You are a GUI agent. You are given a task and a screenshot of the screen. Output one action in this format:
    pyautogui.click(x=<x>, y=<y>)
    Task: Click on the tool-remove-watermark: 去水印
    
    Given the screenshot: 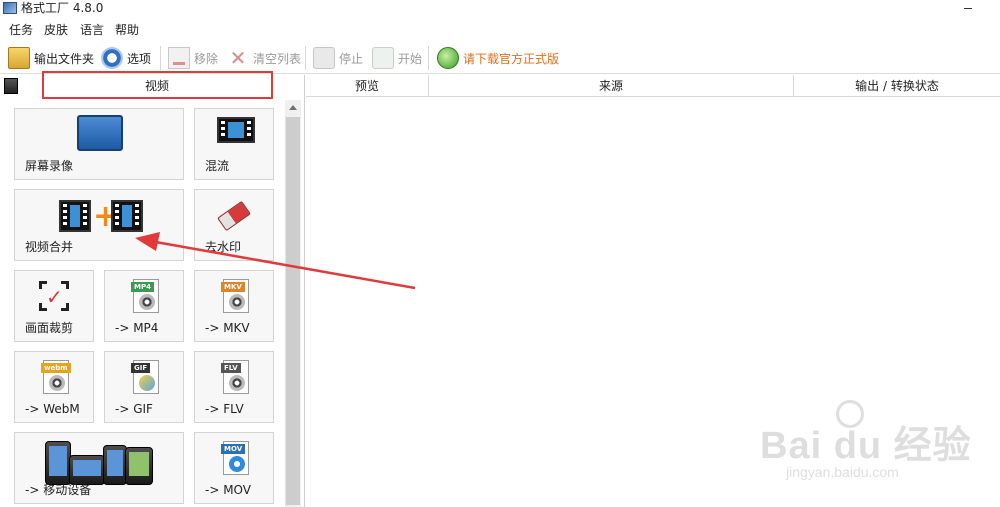 What is the action you would take?
    pyautogui.click(x=234, y=225)
    